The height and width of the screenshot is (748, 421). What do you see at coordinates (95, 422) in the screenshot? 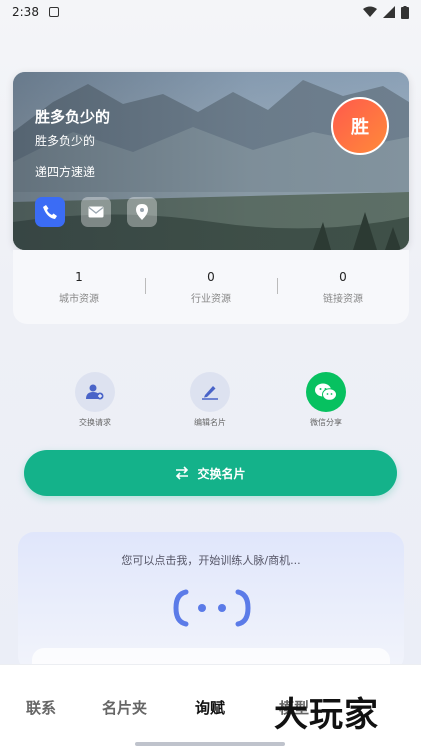
I see `action-label: 交换请求` at bounding box center [95, 422].